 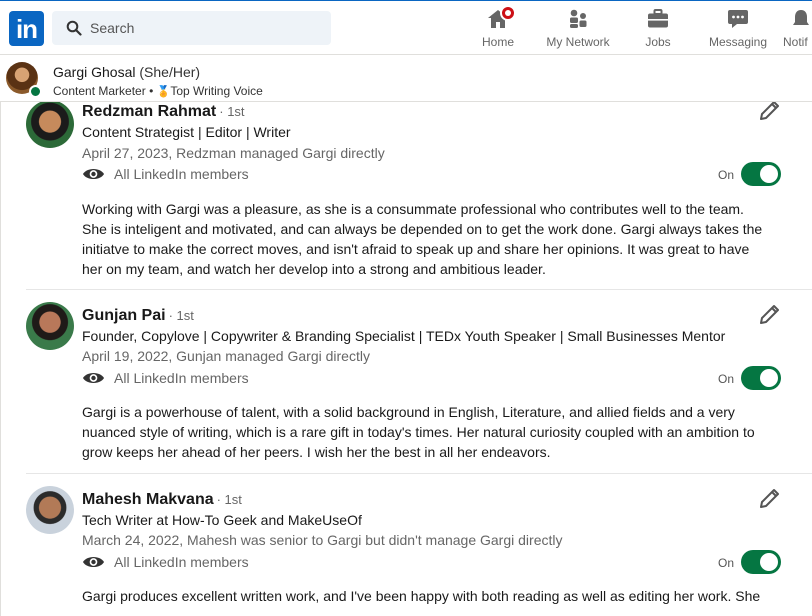 I want to click on chat-icon, so click(x=738, y=19).